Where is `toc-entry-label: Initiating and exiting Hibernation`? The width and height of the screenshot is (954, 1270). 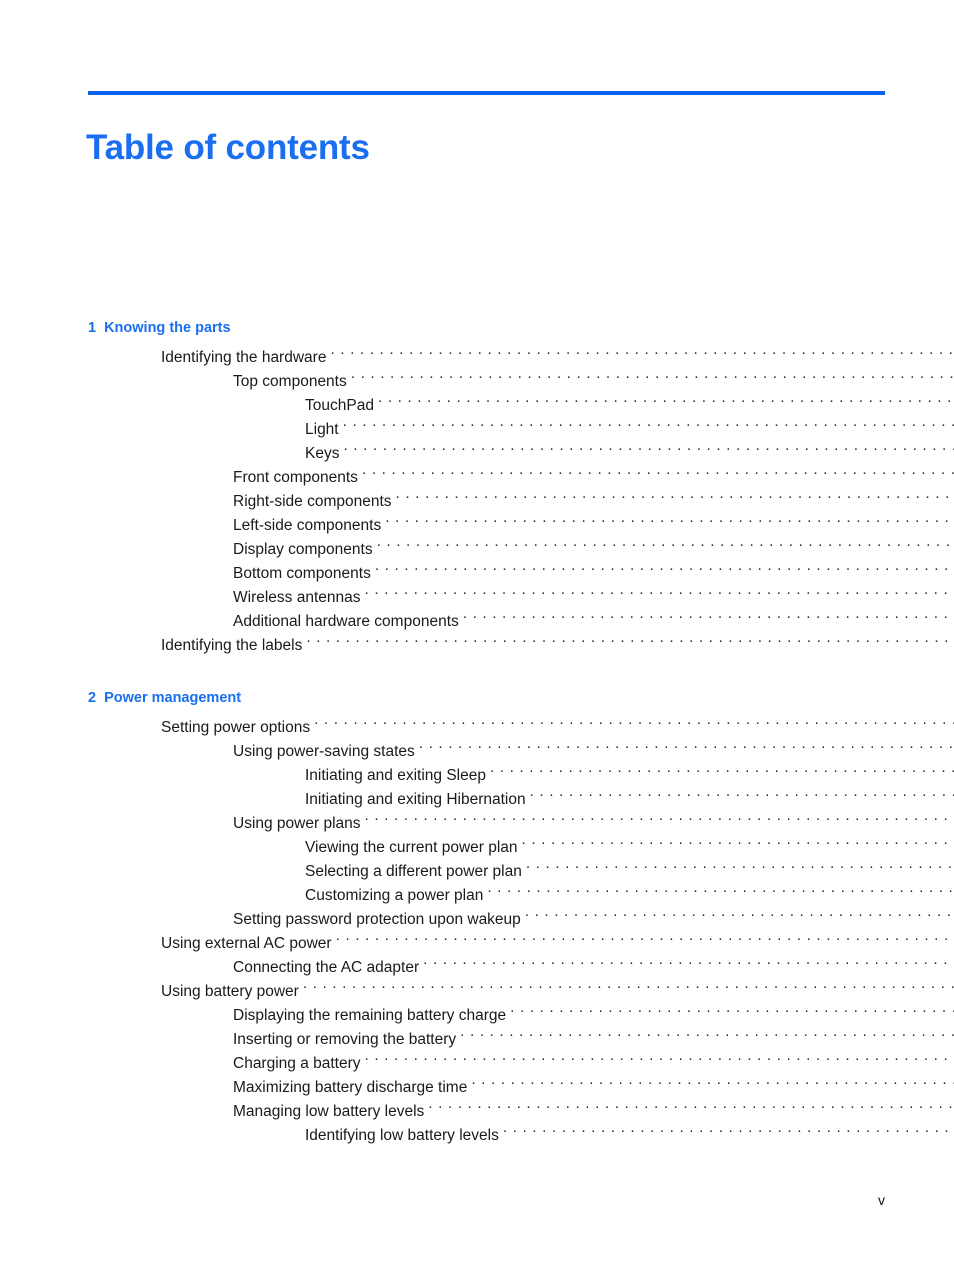 toc-entry-label: Initiating and exiting Hibernation is located at coordinates (415, 799).